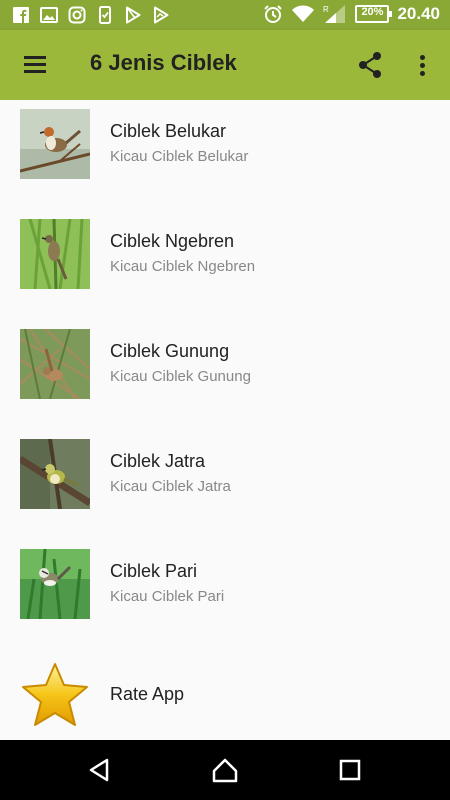 Image resolution: width=450 pixels, height=800 pixels. I want to click on app-bar: 6 Jenis Ciblek, so click(225, 65).